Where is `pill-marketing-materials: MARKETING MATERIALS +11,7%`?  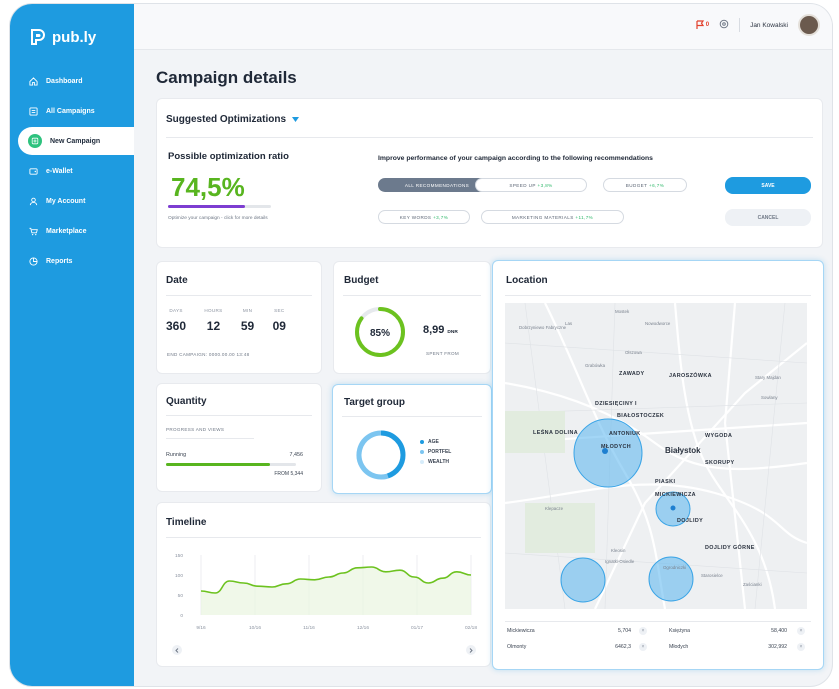
pill-marketing-materials: MARKETING MATERIALS +11,7% is located at coordinates (552, 217).